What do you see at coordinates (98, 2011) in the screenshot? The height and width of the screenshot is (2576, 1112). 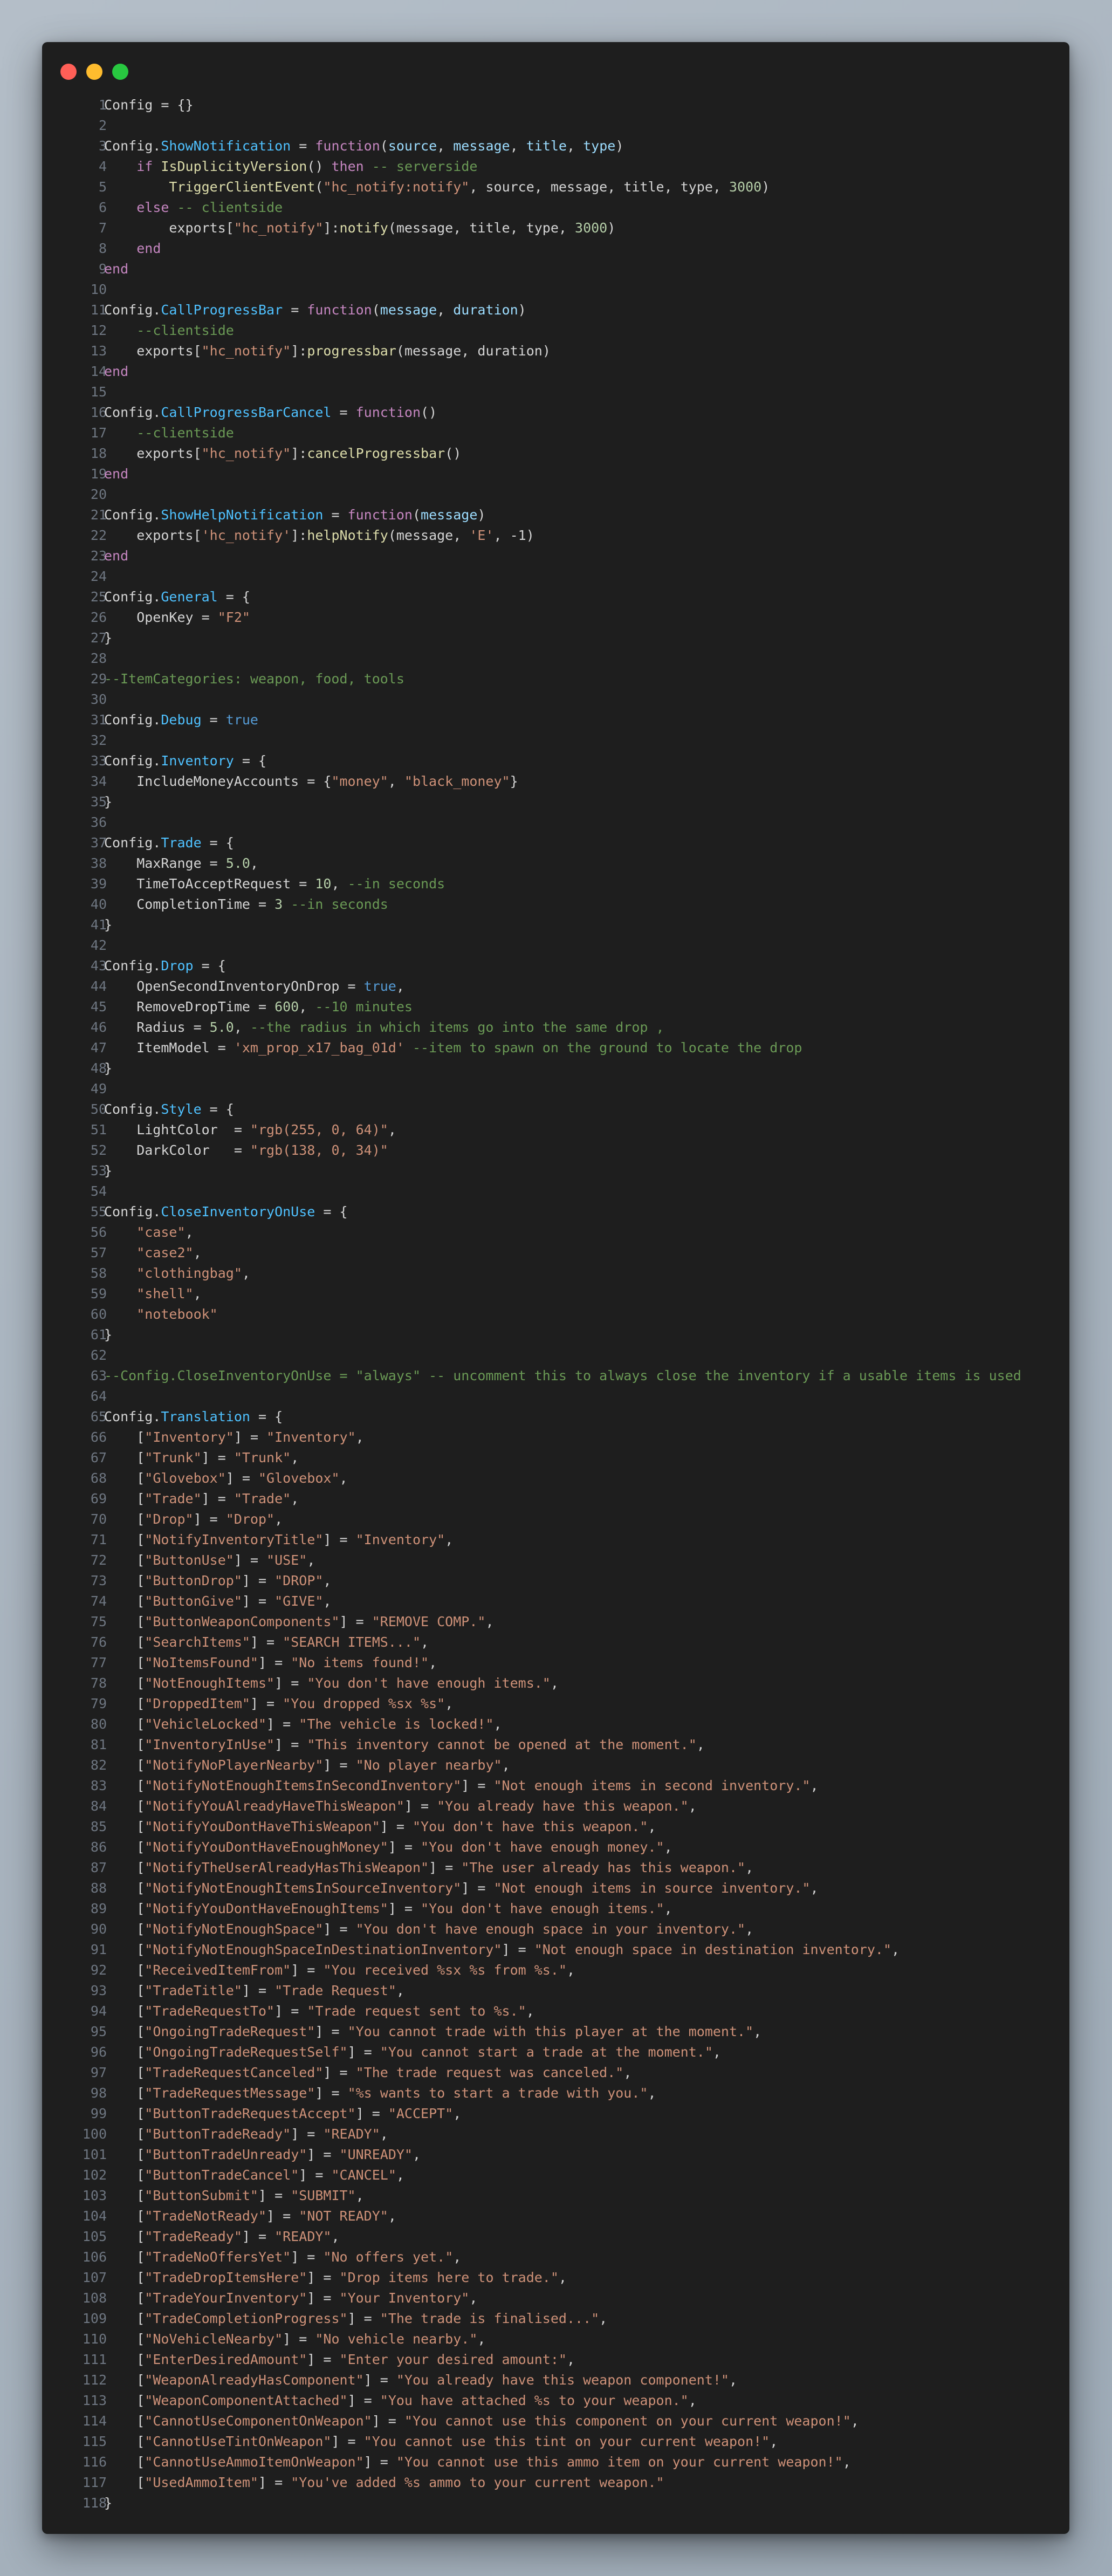 I see `line-number: 94` at bounding box center [98, 2011].